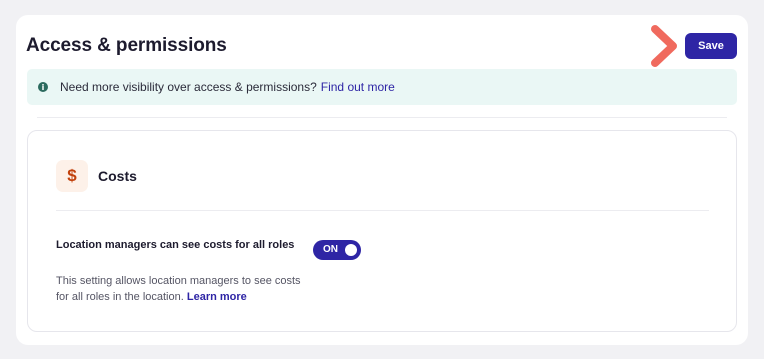 The image size is (764, 359). What do you see at coordinates (711, 46) in the screenshot?
I see `save-button: Save` at bounding box center [711, 46].